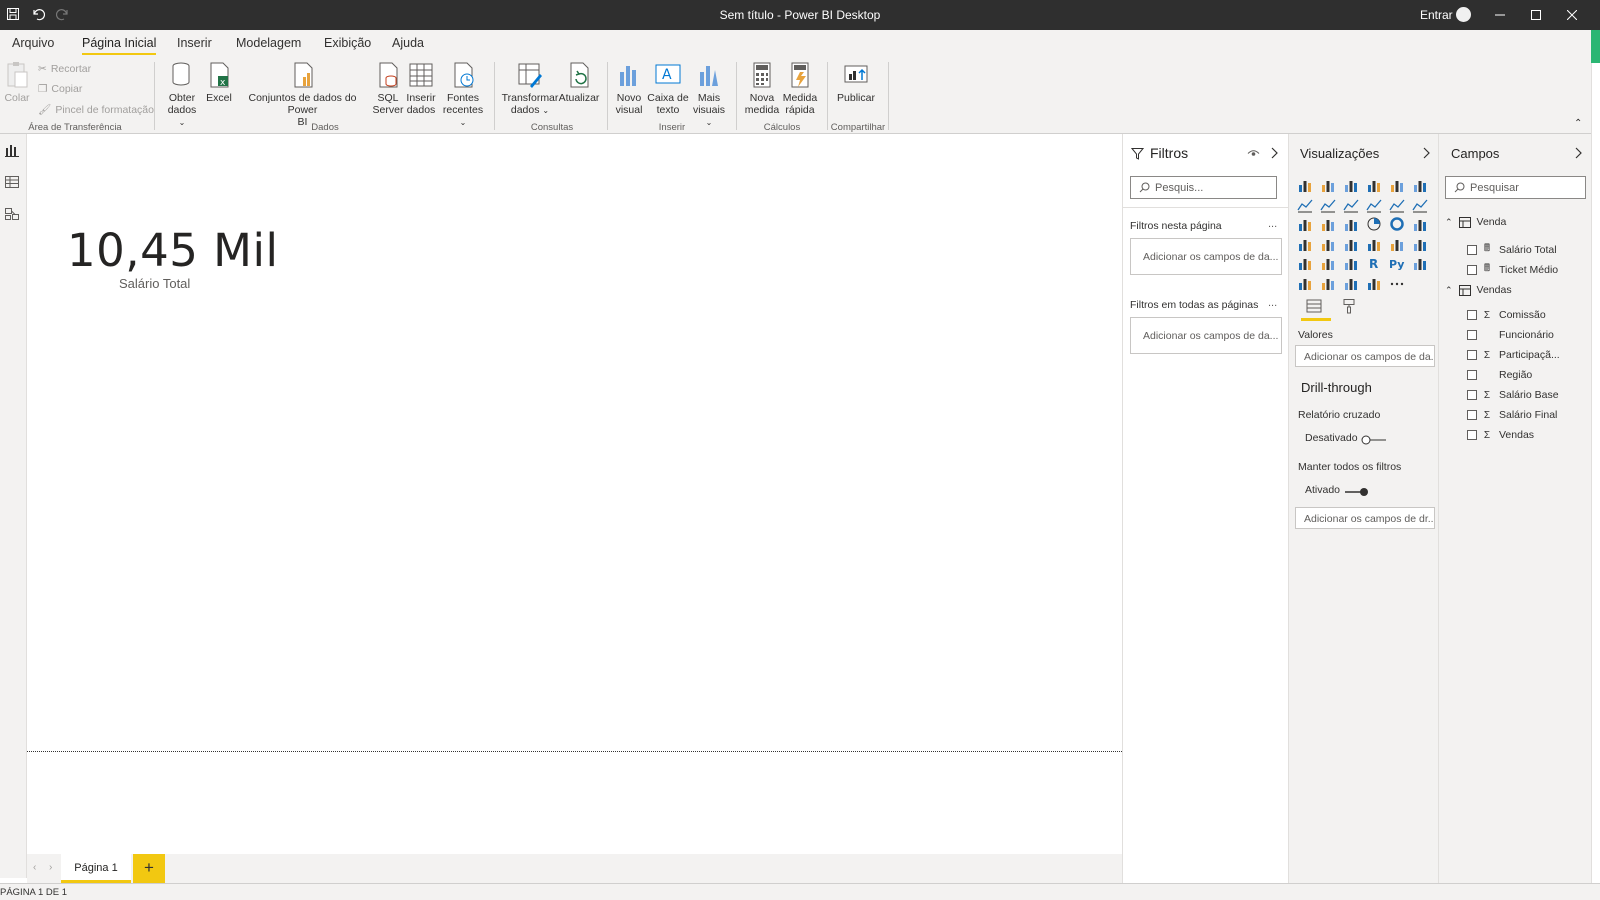  What do you see at coordinates (1420, 205) in the screenshot?
I see `ribbon-visual-icon` at bounding box center [1420, 205].